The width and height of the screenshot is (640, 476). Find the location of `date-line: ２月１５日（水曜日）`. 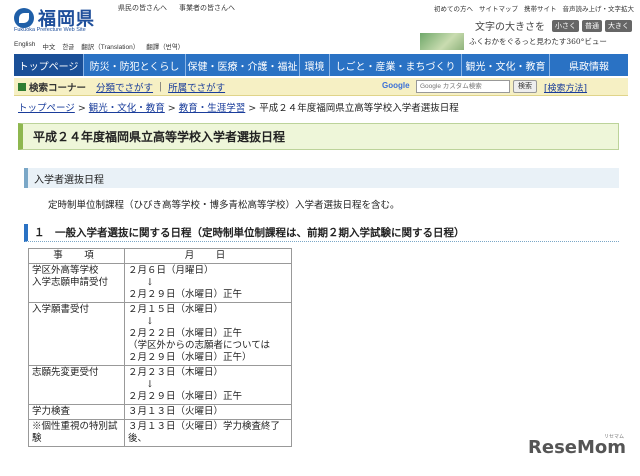

date-line: ２月１５日（水曜日） is located at coordinates (176, 309).